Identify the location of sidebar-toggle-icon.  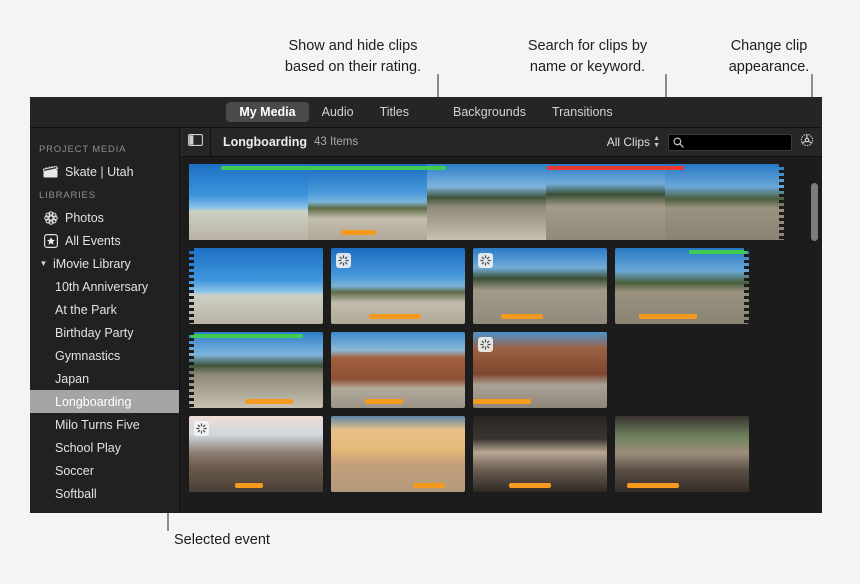
(195, 142).